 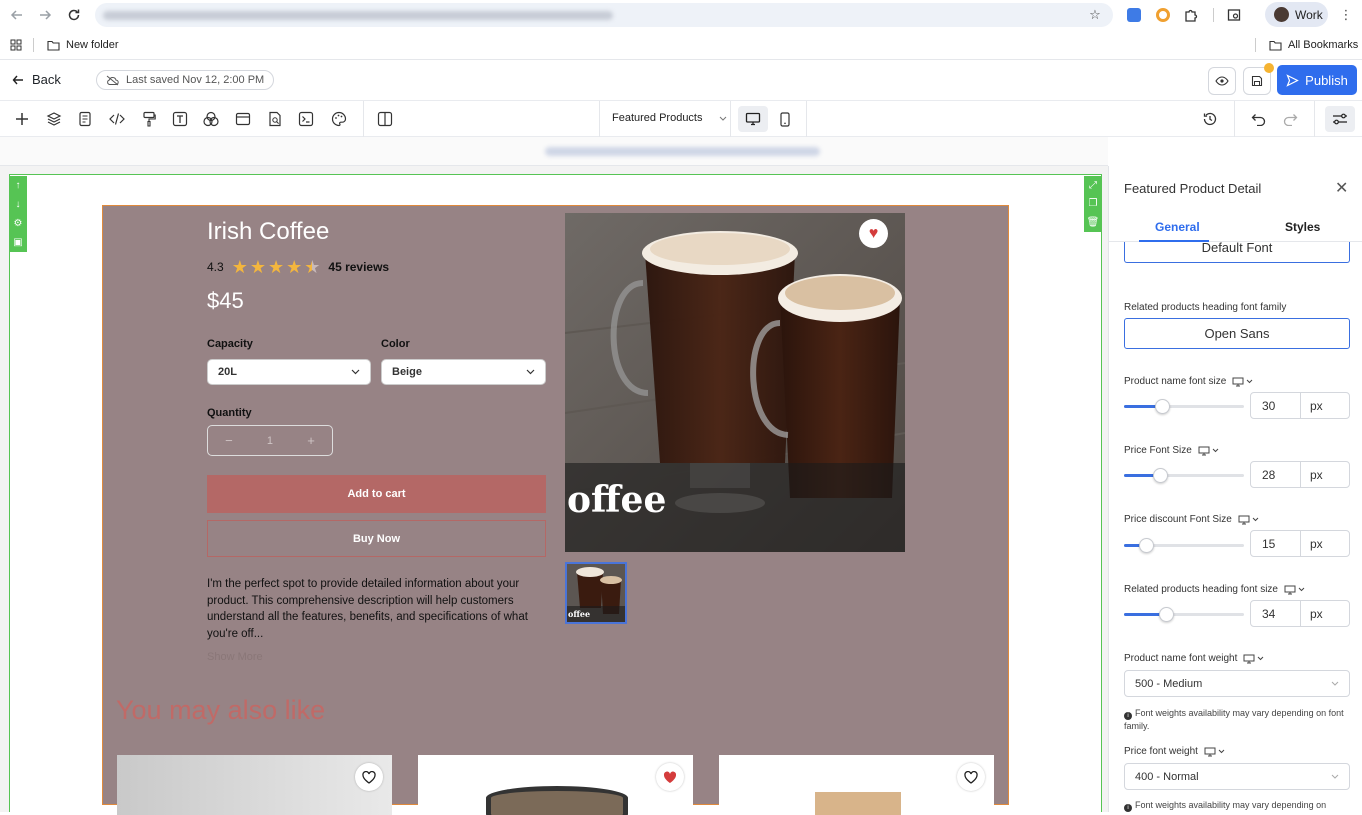 What do you see at coordinates (753, 119) in the screenshot?
I see `desktop-view-button` at bounding box center [753, 119].